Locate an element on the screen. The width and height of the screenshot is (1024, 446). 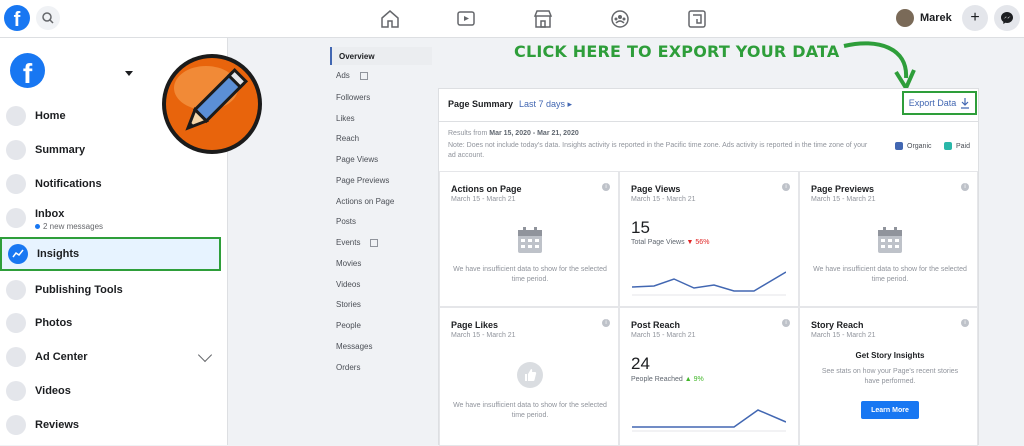
page-switcher-caret-icon is located at coordinates (129, 73).